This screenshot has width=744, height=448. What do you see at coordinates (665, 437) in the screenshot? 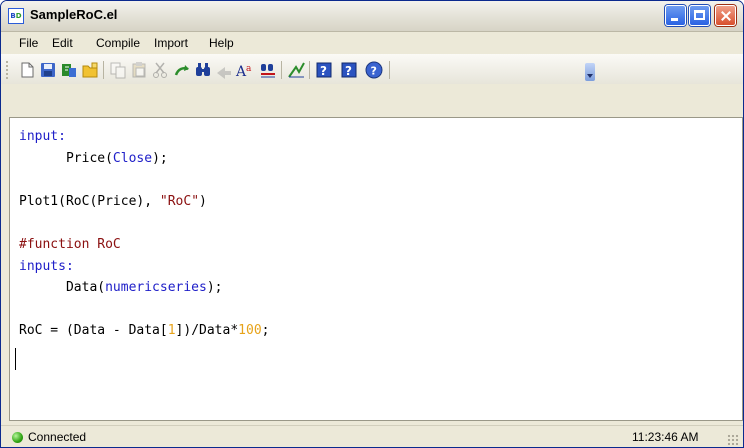
I see `status-time: 11:23:46 AM` at bounding box center [665, 437].